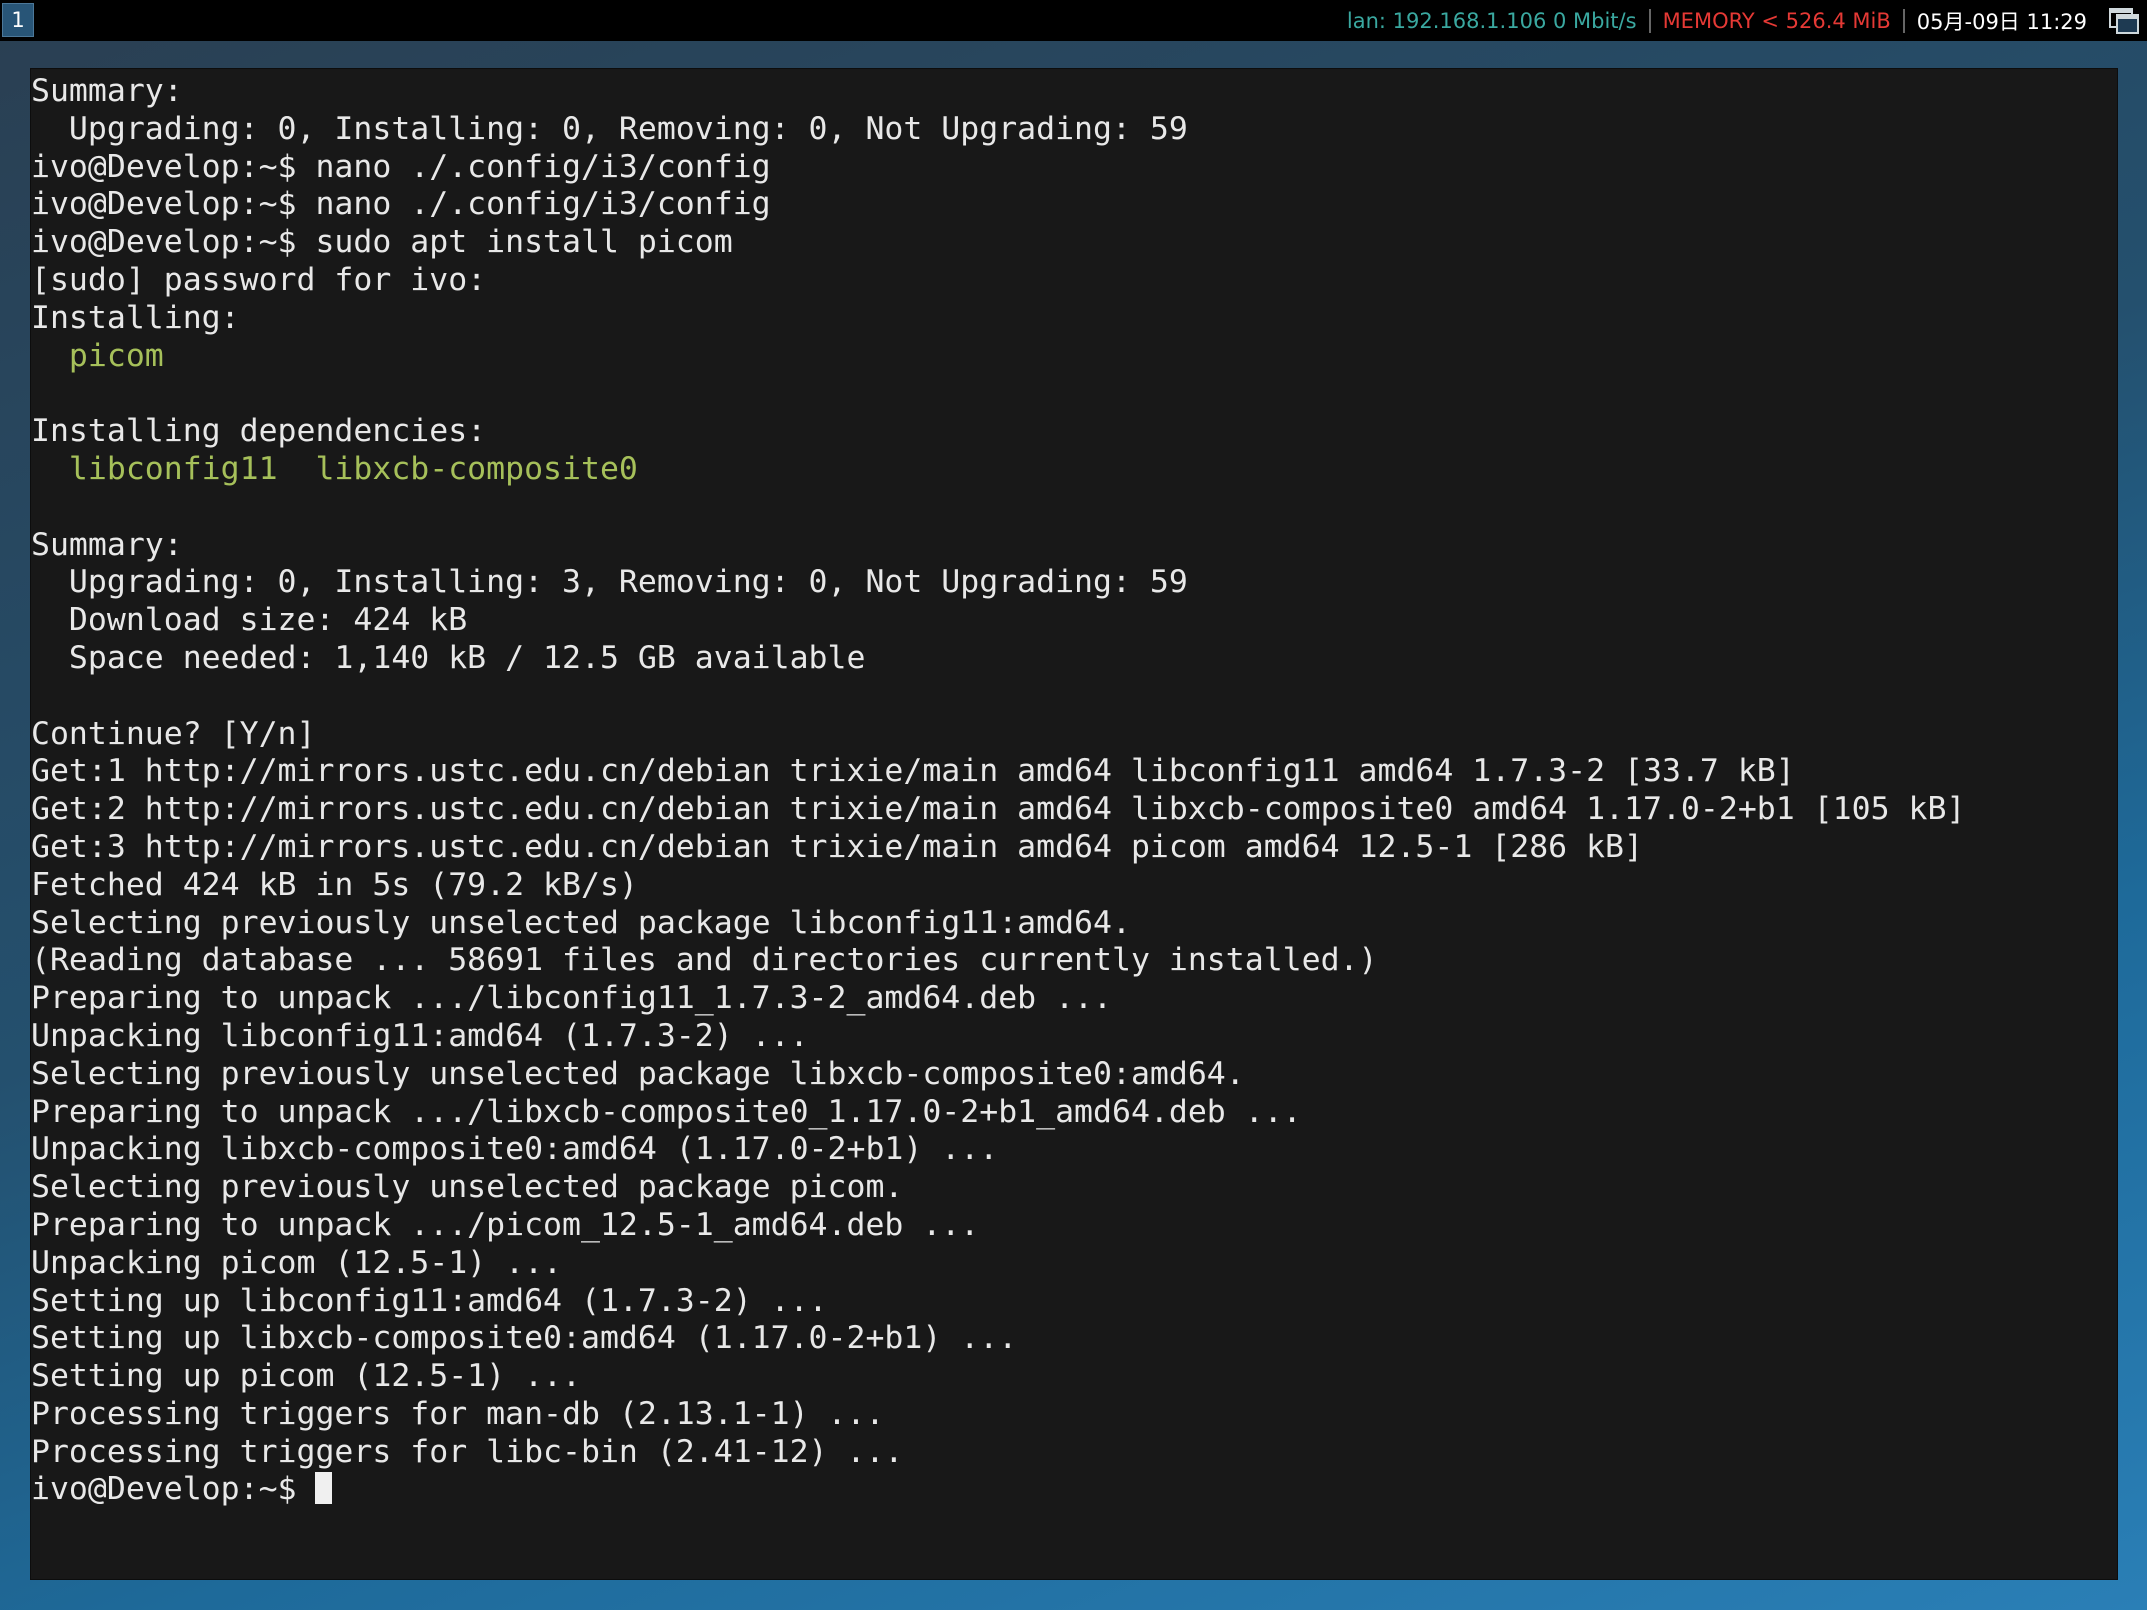 The width and height of the screenshot is (2147, 1610). Describe the element at coordinates (998, 243) in the screenshot. I see `terminal-line: ivo@Develop:~$ sudo apt install picom` at that location.